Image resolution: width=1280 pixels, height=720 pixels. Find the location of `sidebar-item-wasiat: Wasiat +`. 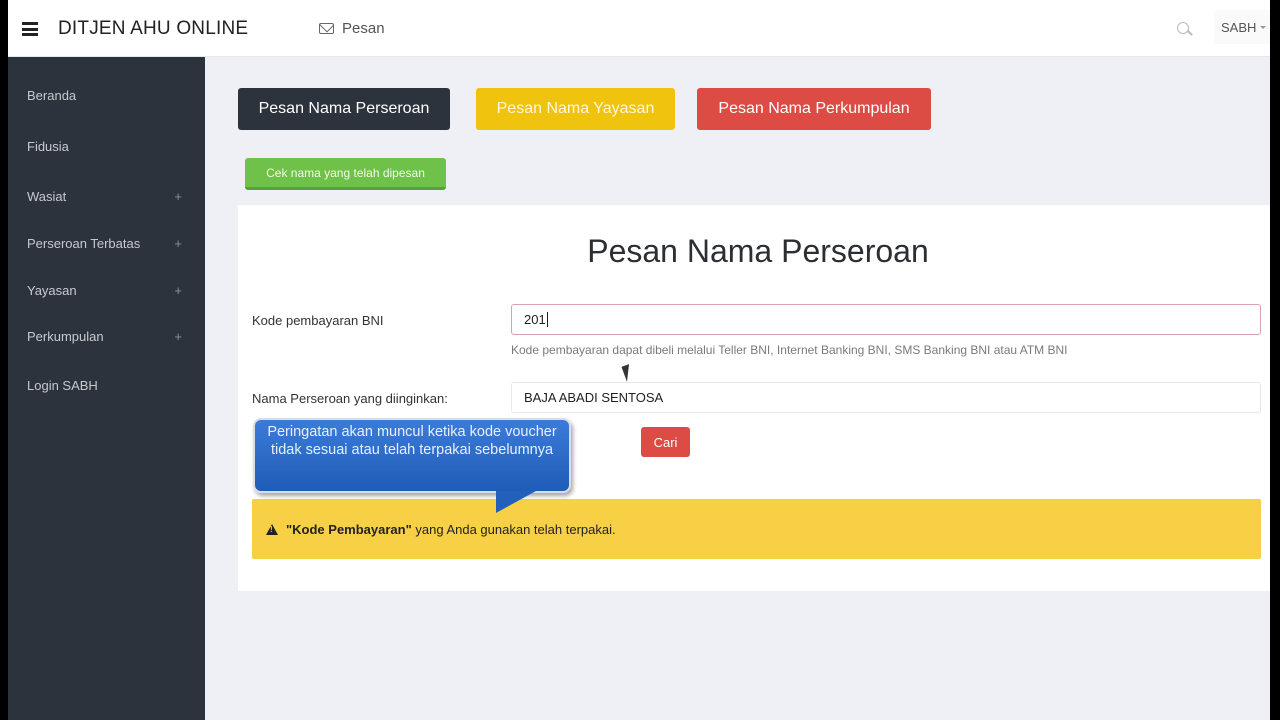

sidebar-item-wasiat: Wasiat + is located at coordinates (106, 196).